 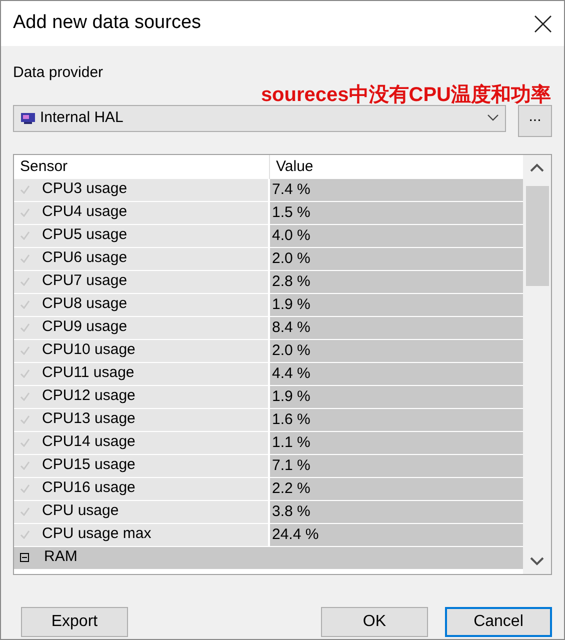 What do you see at coordinates (142, 489) in the screenshot?
I see `table-cell: CPU16 usage` at bounding box center [142, 489].